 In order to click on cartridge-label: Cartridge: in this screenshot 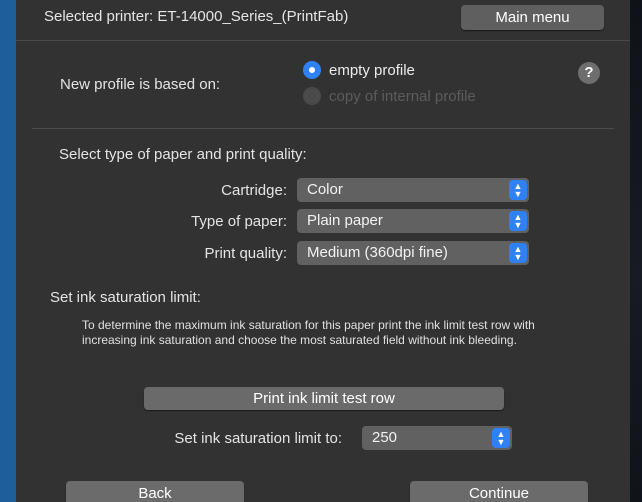, I will do `click(254, 190)`.